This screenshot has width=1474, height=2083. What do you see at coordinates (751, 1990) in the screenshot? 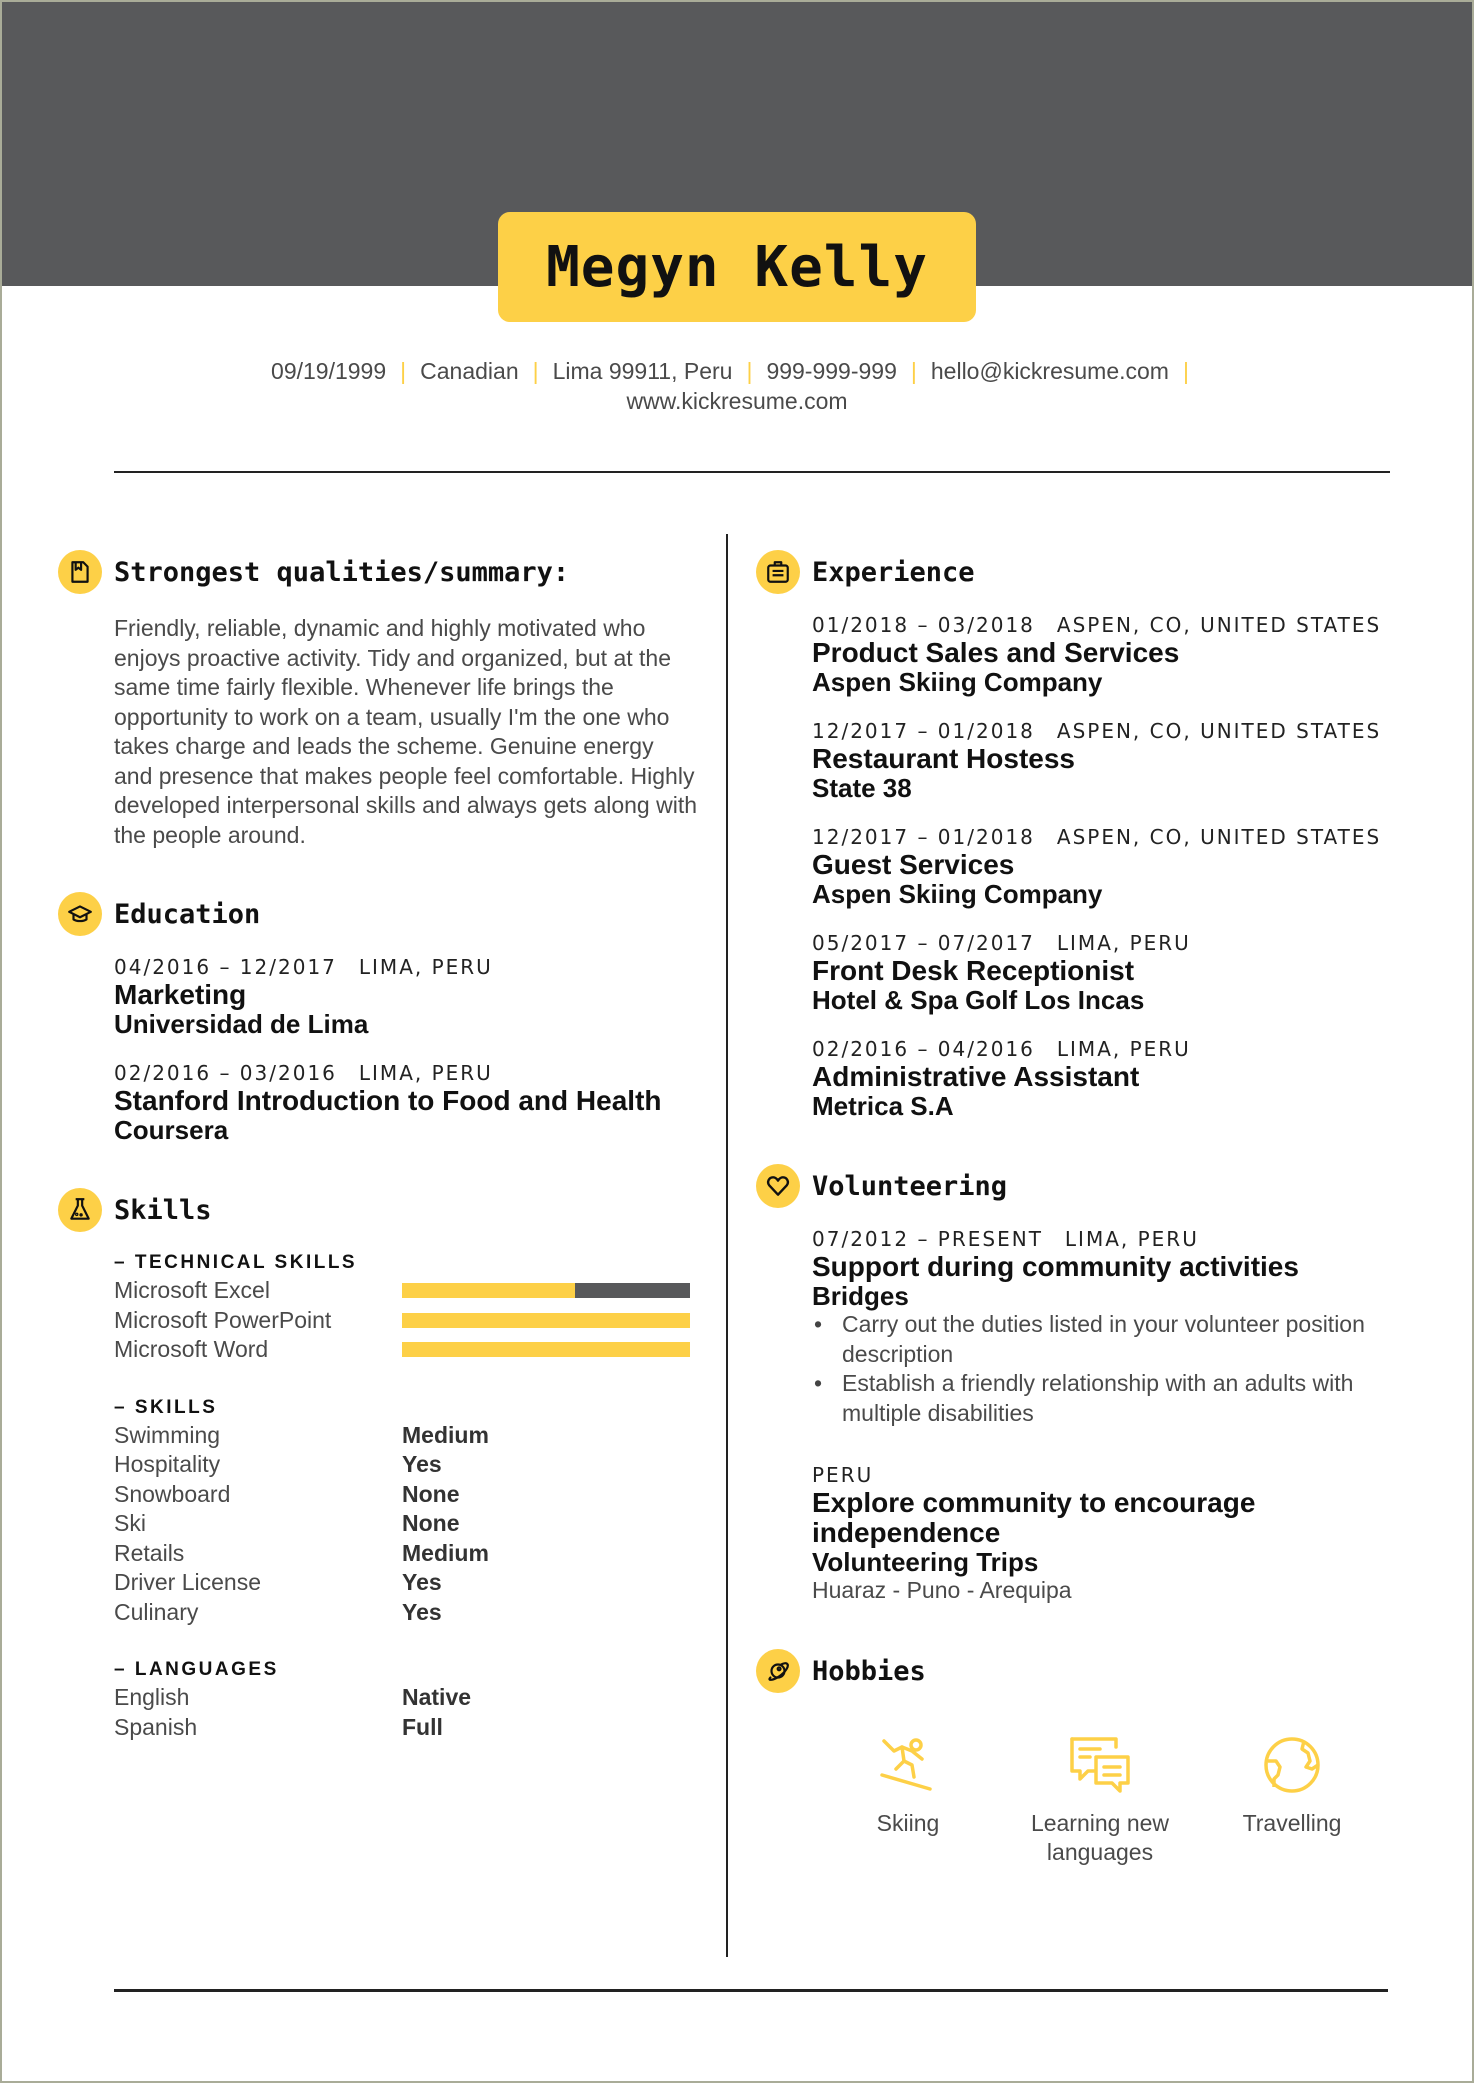
I see `divider-bottom` at bounding box center [751, 1990].